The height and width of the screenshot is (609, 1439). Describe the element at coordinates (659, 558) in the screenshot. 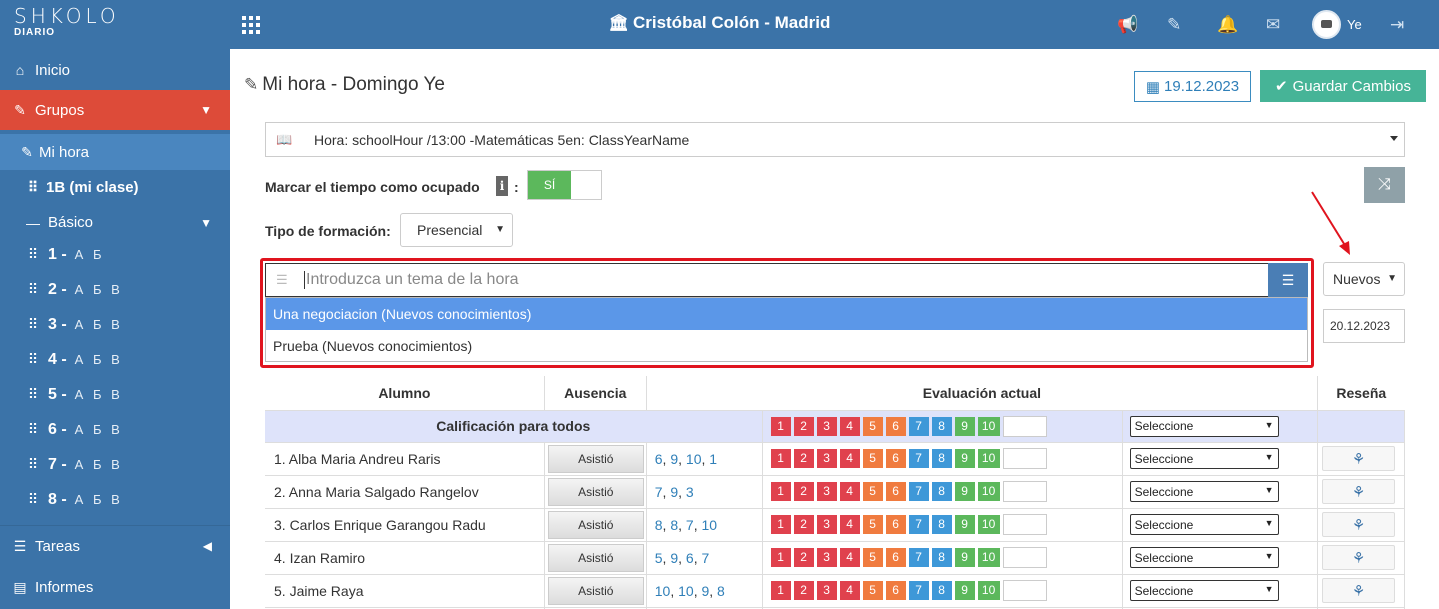

I see `previous-grade-link: 5` at that location.